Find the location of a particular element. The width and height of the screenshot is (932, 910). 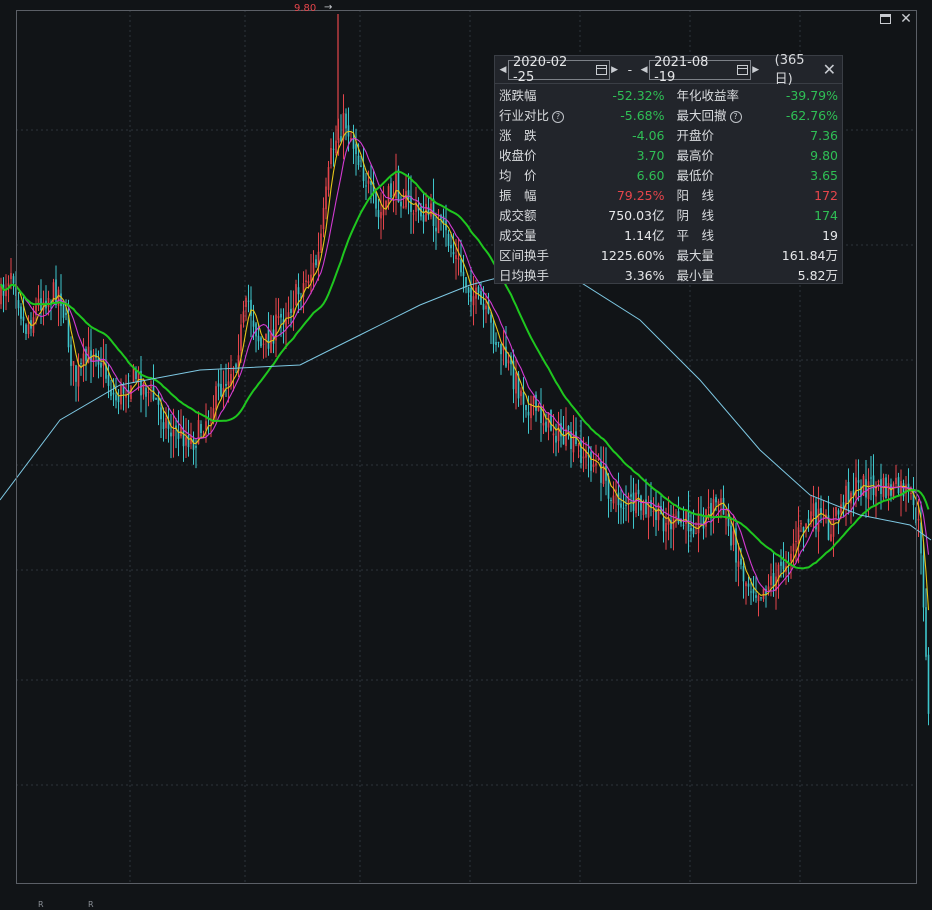

stat-label: 成交额 is located at coordinates (518, 215).